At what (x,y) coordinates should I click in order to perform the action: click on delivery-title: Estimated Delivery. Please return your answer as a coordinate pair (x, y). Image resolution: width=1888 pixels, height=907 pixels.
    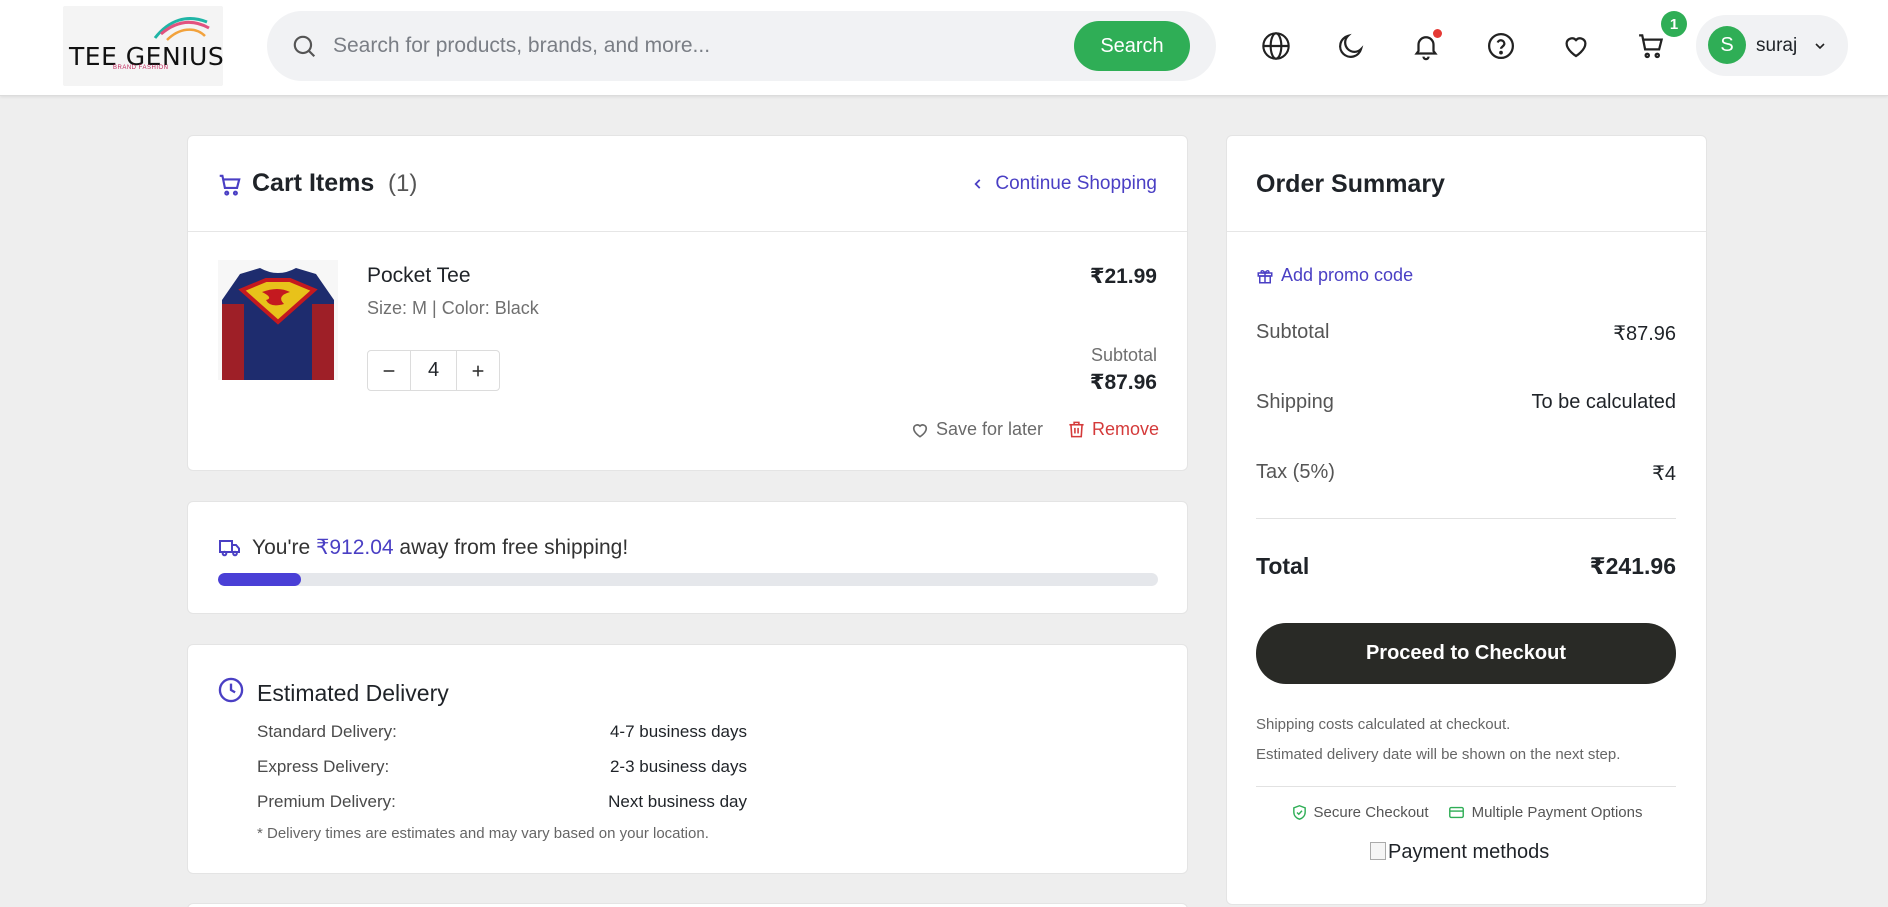
    Looking at the image, I should click on (353, 693).